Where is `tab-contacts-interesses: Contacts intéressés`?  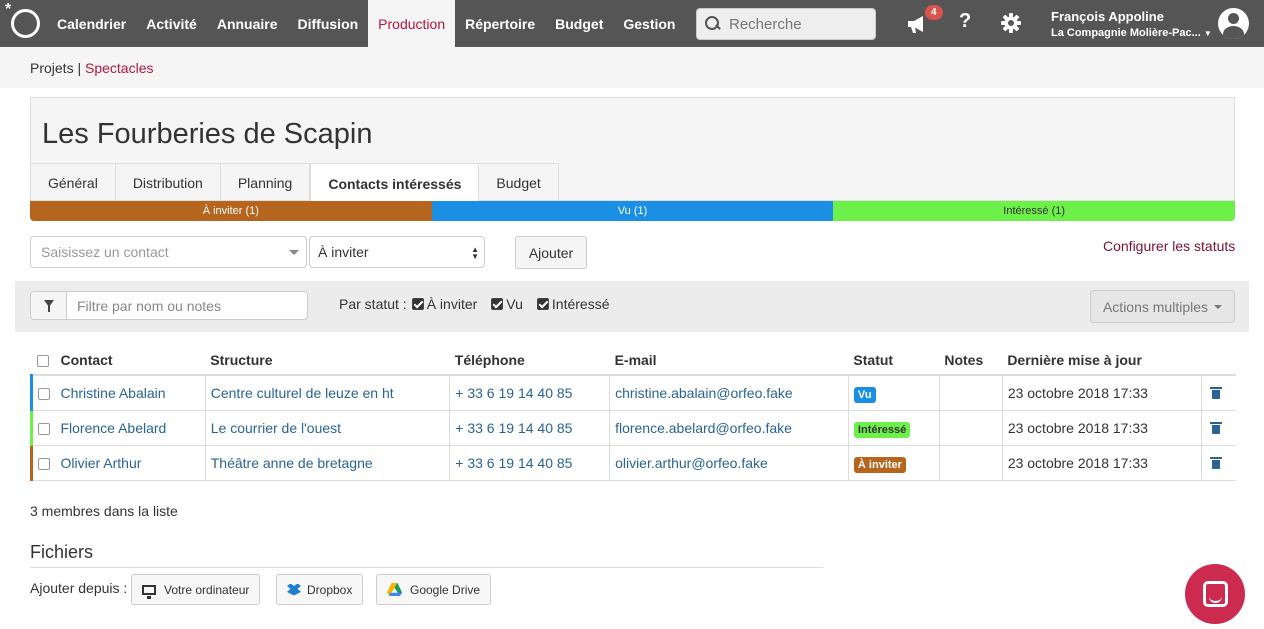
tab-contacts-interesses: Contacts intéressés is located at coordinates (395, 183).